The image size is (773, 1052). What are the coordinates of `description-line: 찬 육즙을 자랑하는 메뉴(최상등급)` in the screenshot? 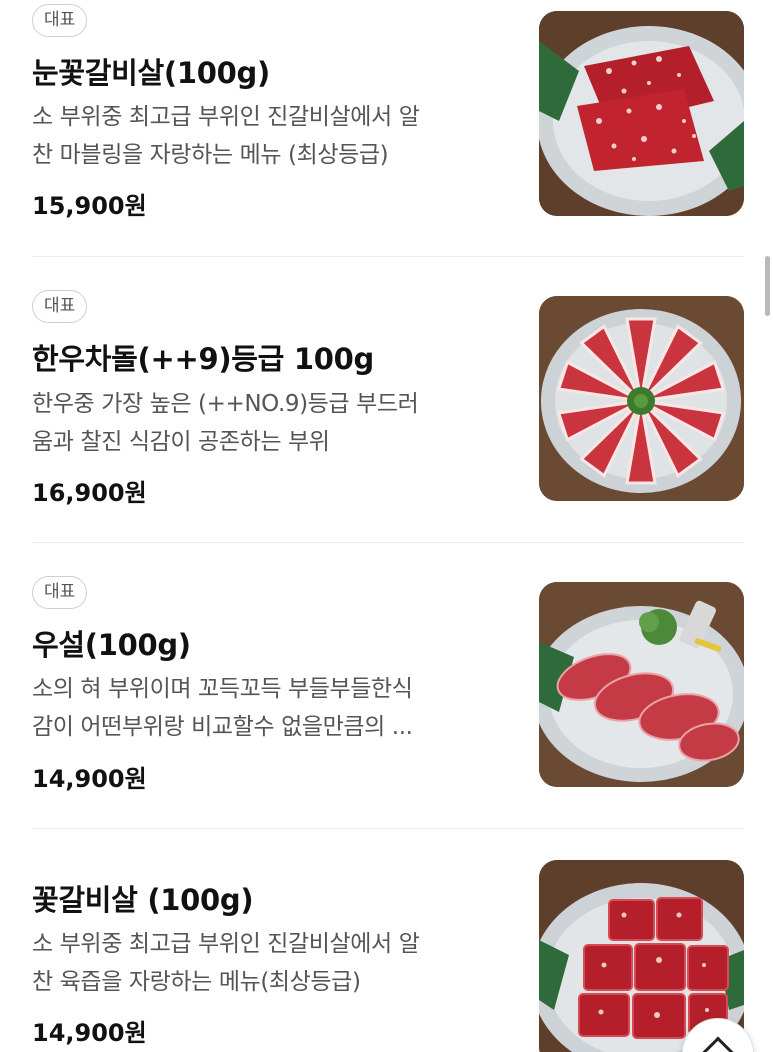 It's located at (196, 982).